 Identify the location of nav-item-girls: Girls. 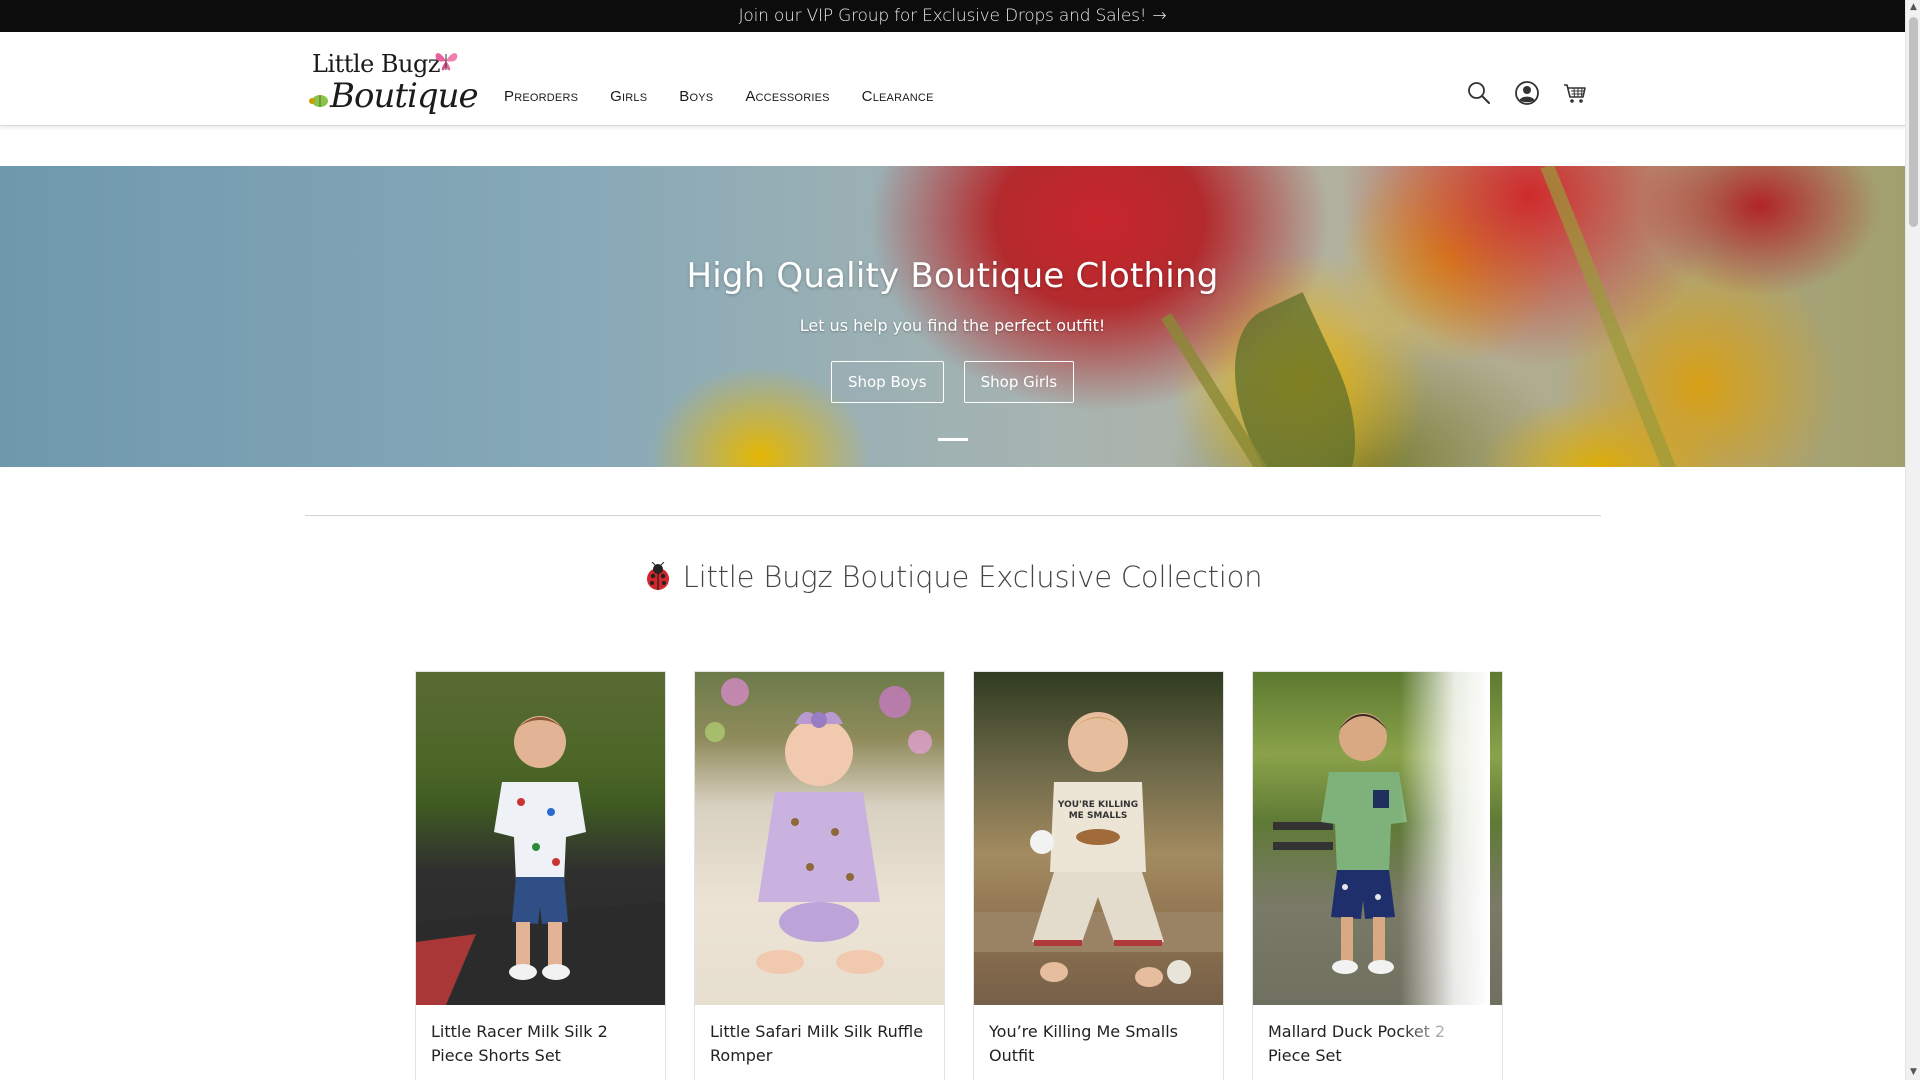
(628, 96).